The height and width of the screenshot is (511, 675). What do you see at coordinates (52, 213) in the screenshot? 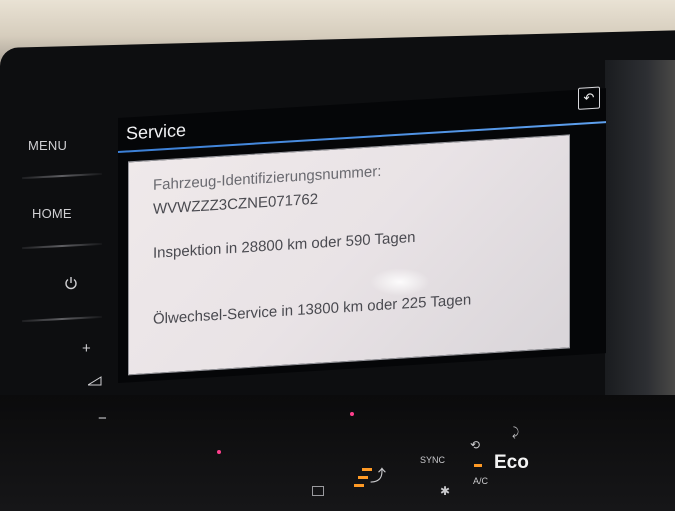
I see `home-button: HOME` at bounding box center [52, 213].